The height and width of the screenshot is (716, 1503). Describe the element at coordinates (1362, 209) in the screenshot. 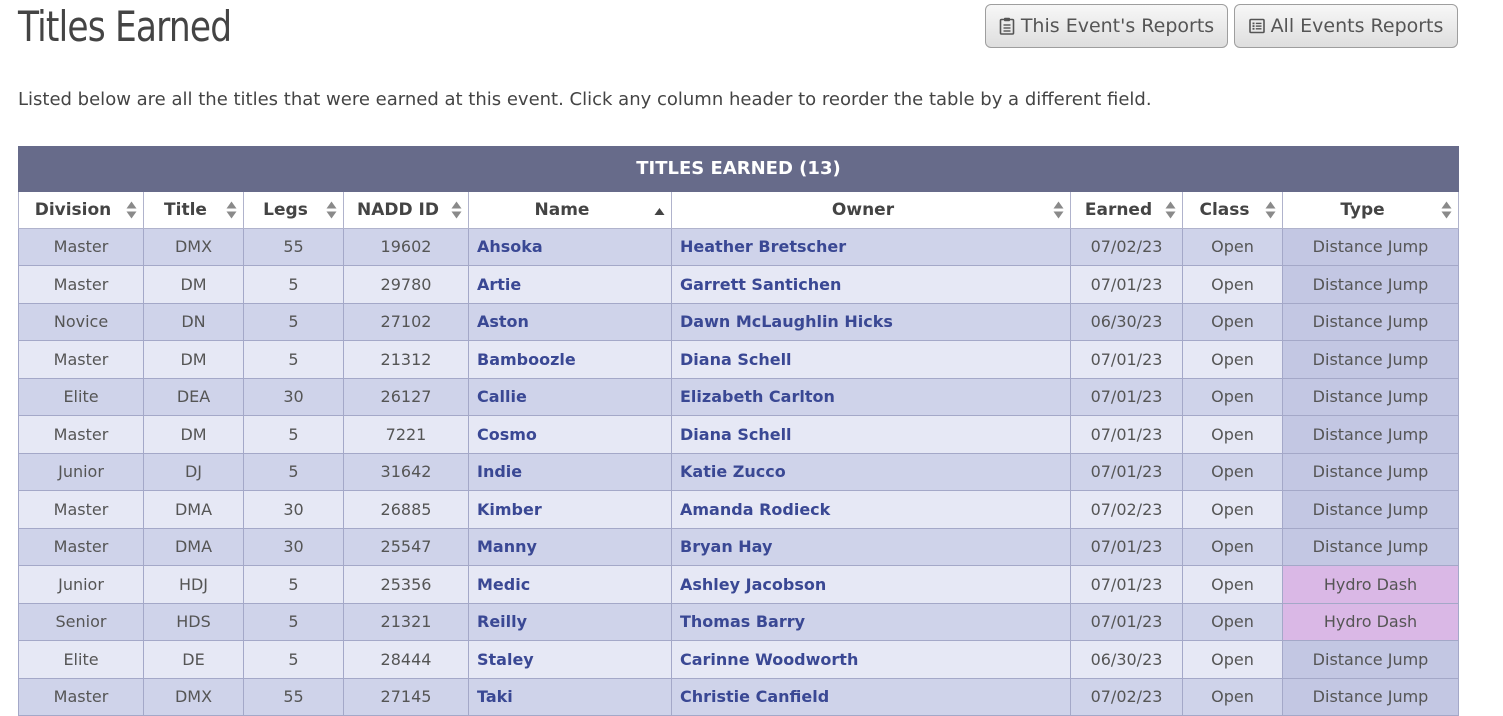

I see `column-header-label: Type` at that location.